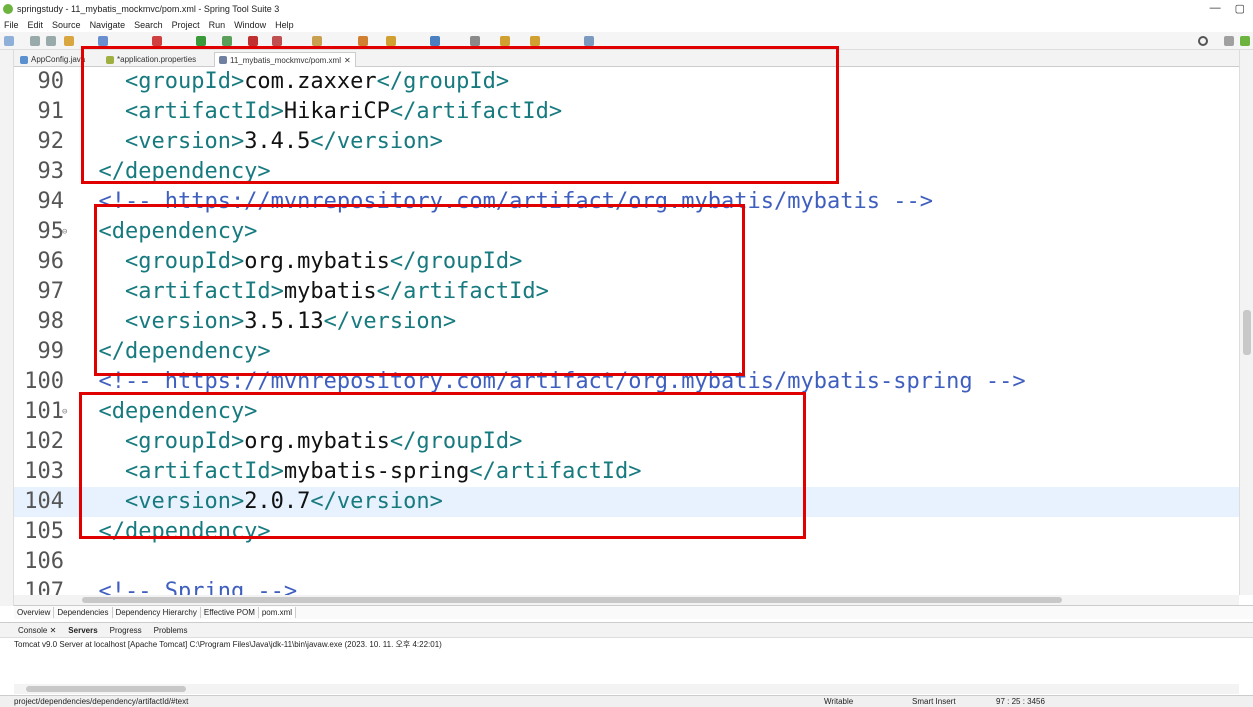 Image resolution: width=1253 pixels, height=707 pixels. What do you see at coordinates (626, 502) in the screenshot?
I see `code-line: 104 <version>2.0.7</version>` at bounding box center [626, 502].